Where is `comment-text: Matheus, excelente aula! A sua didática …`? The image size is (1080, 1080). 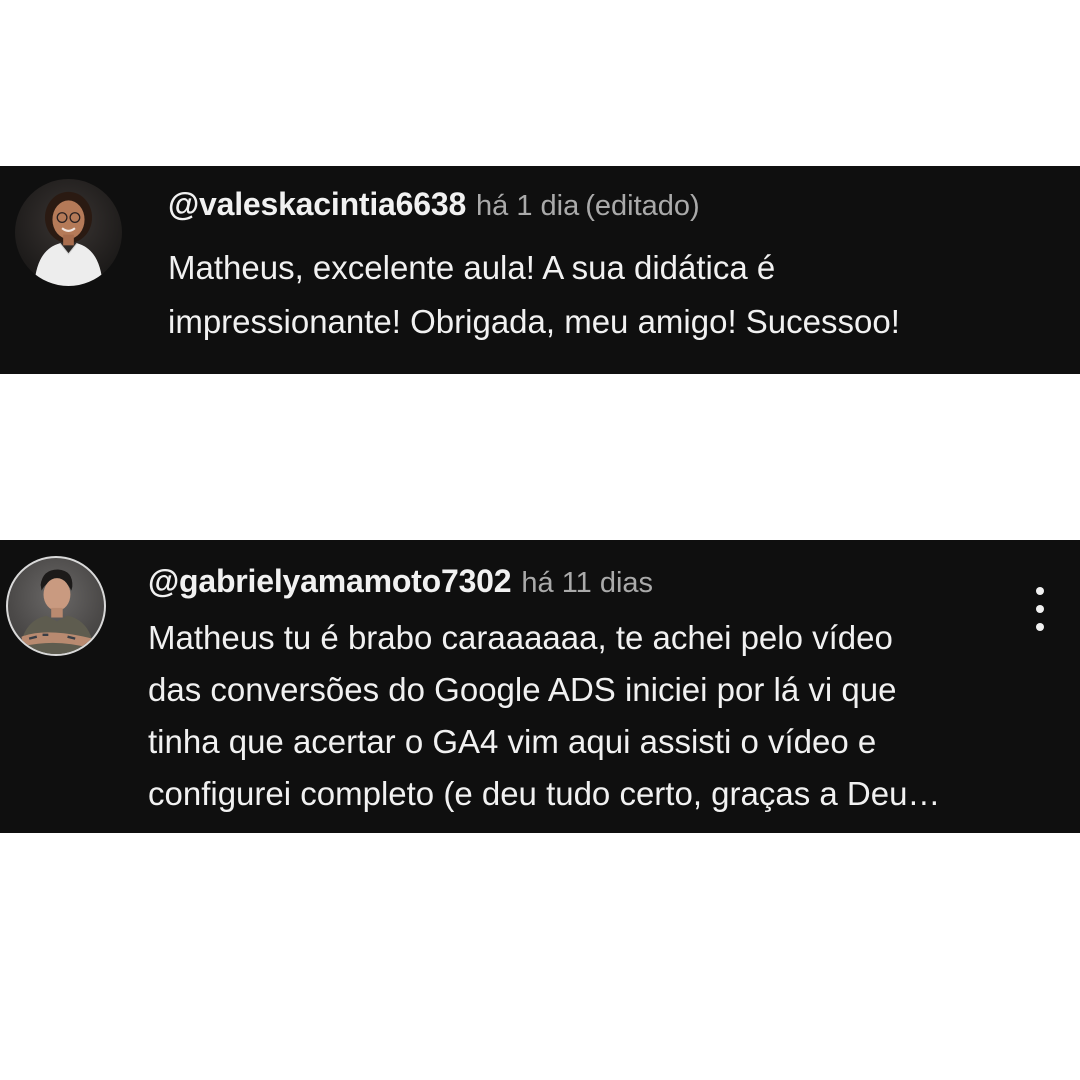 comment-text: Matheus, excelente aula! A sua didática … is located at coordinates (534, 294).